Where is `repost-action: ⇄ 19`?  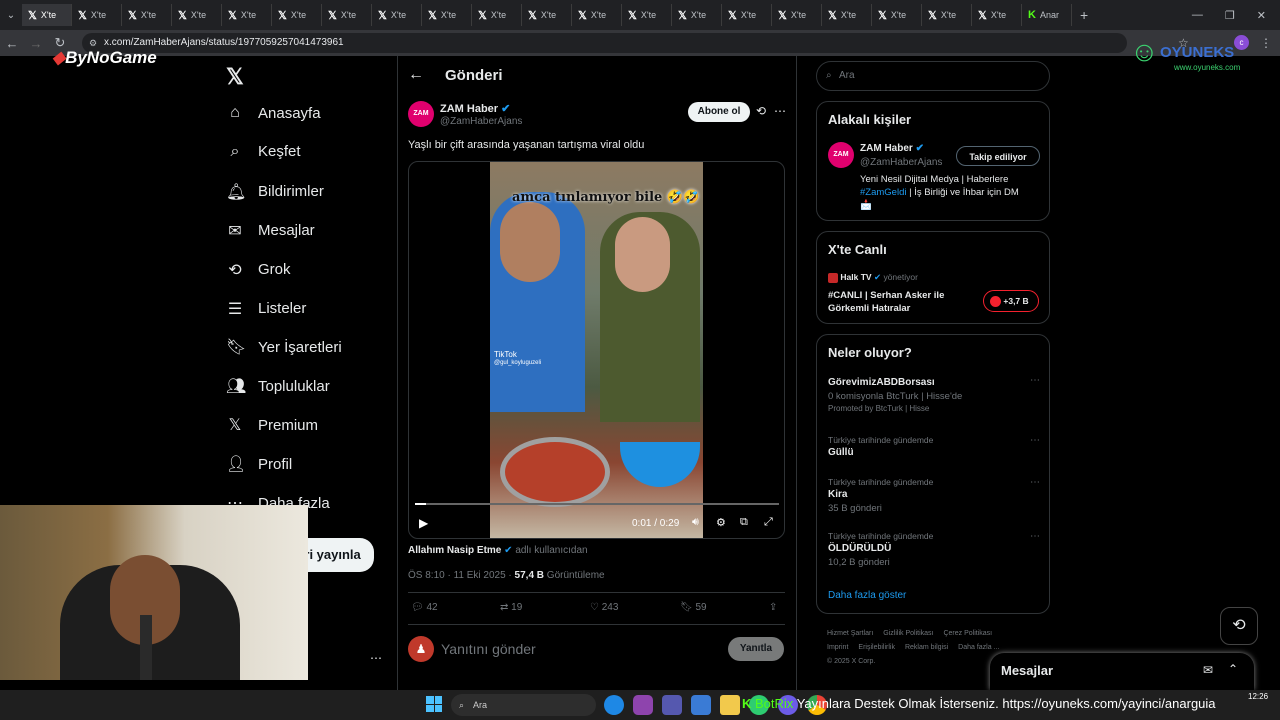 repost-action: ⇄ 19 is located at coordinates (511, 607).